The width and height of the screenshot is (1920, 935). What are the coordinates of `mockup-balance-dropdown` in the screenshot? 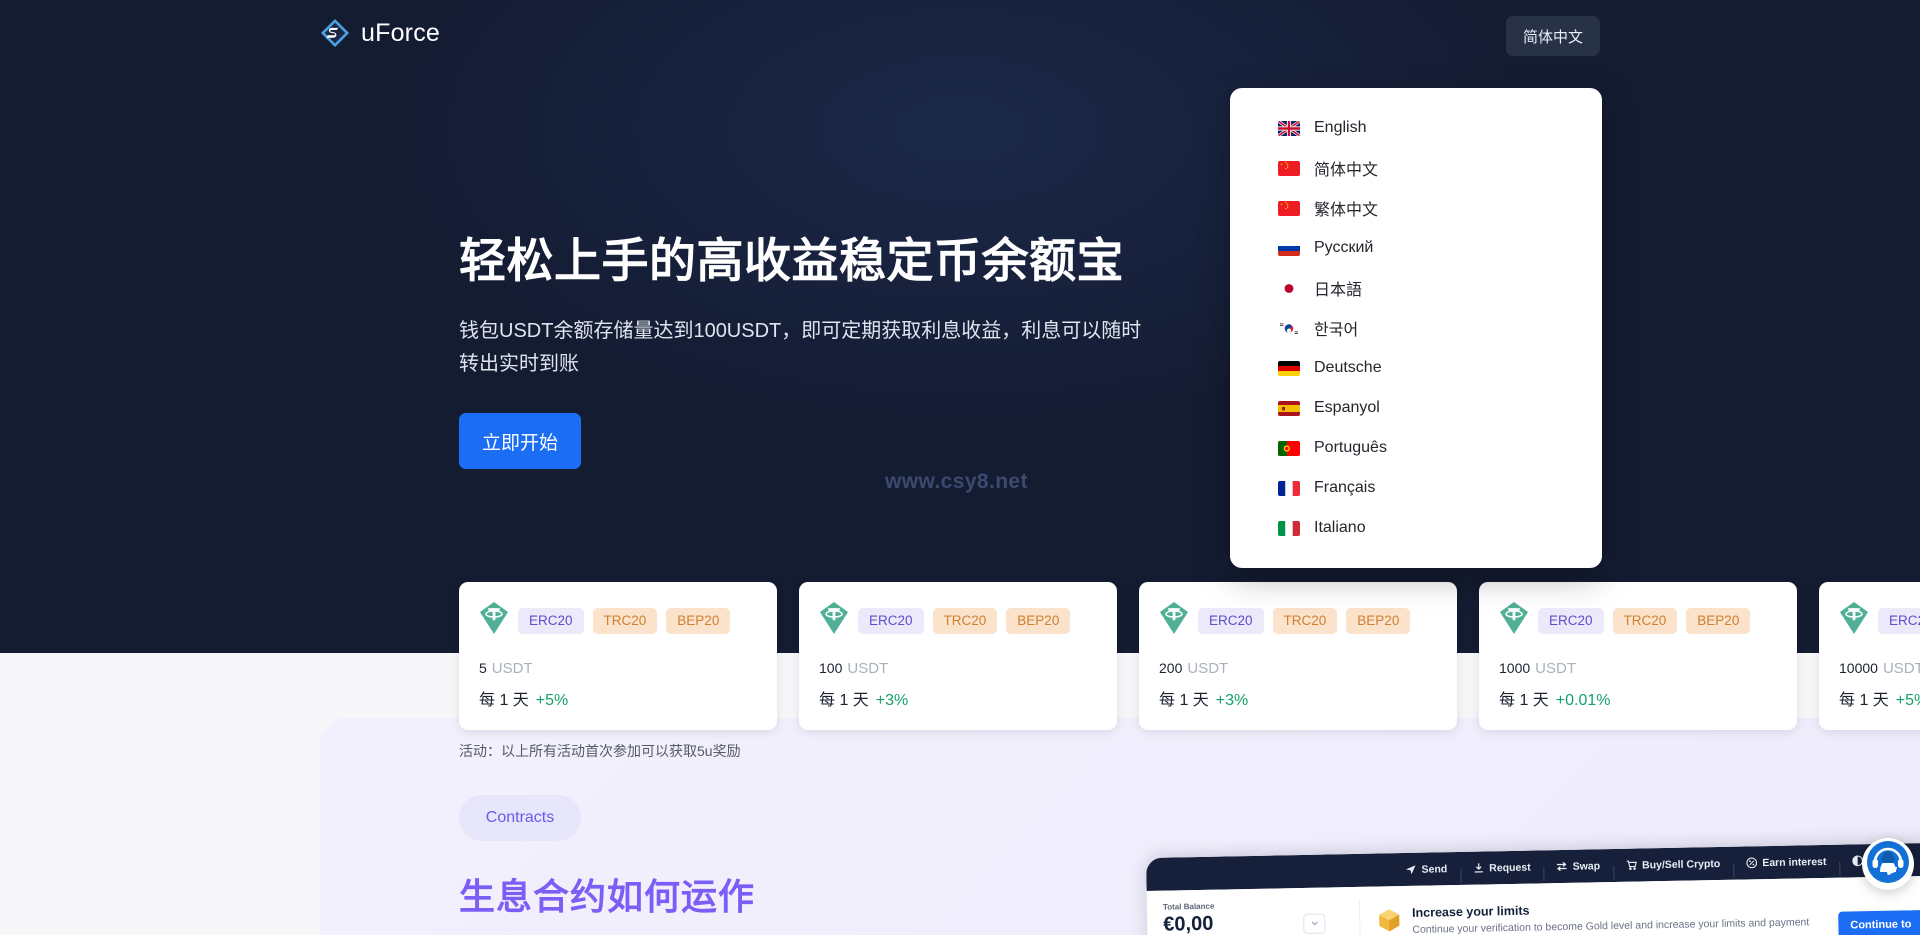 It's located at (1314, 923).